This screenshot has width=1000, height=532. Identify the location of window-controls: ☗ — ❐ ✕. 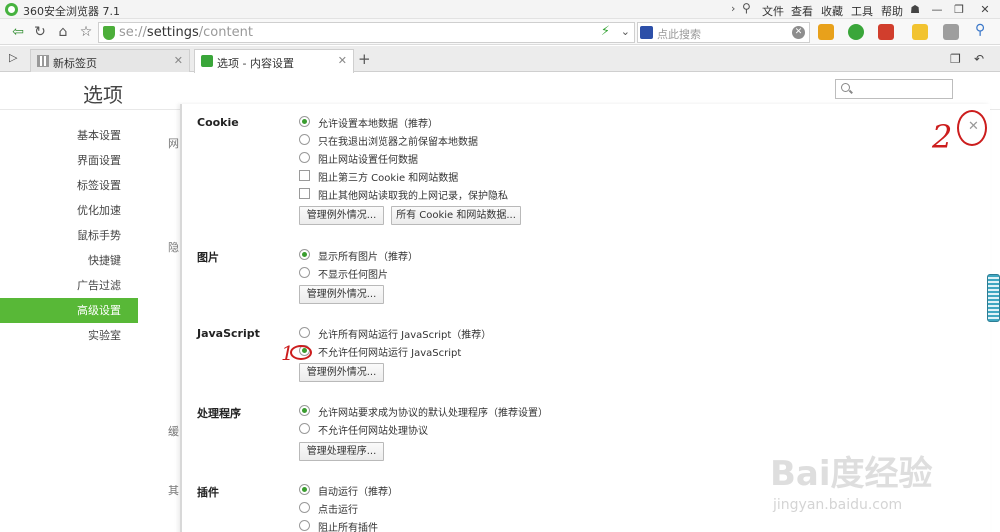
(952, 9).